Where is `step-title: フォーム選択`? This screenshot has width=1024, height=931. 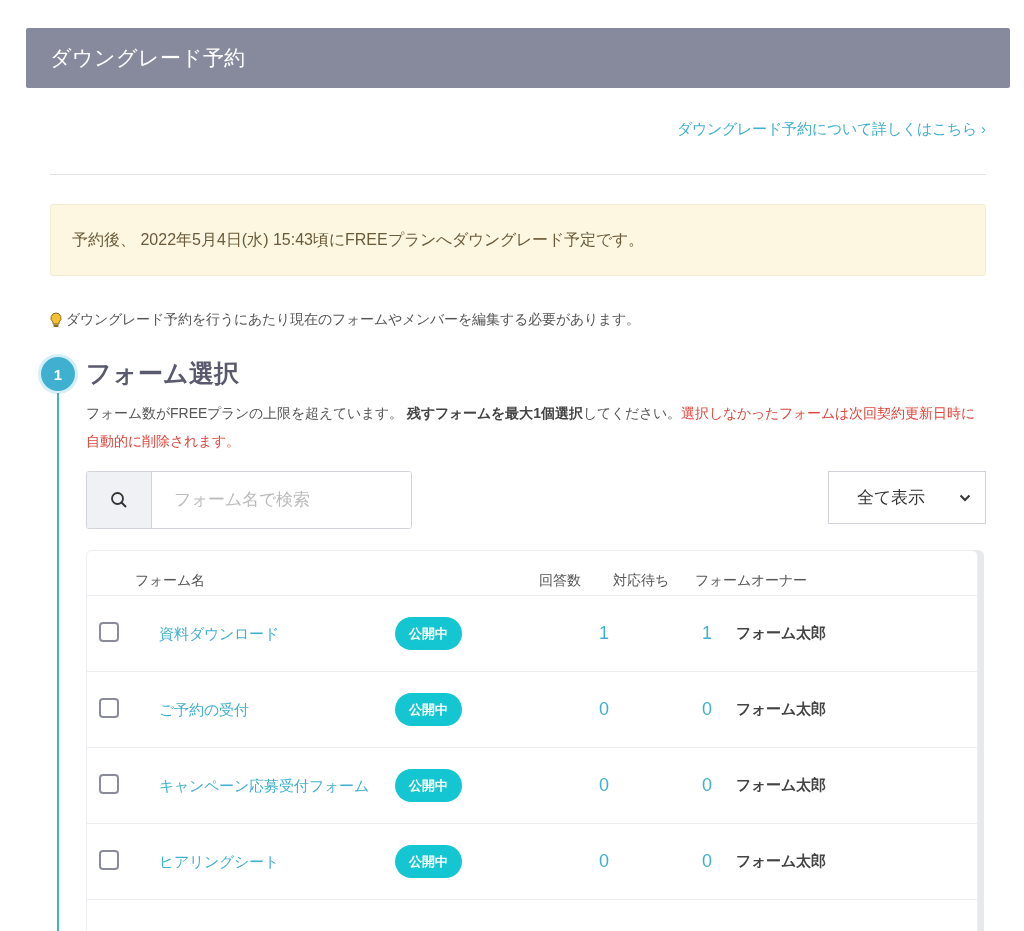
step-title: フォーム選択 is located at coordinates (163, 373).